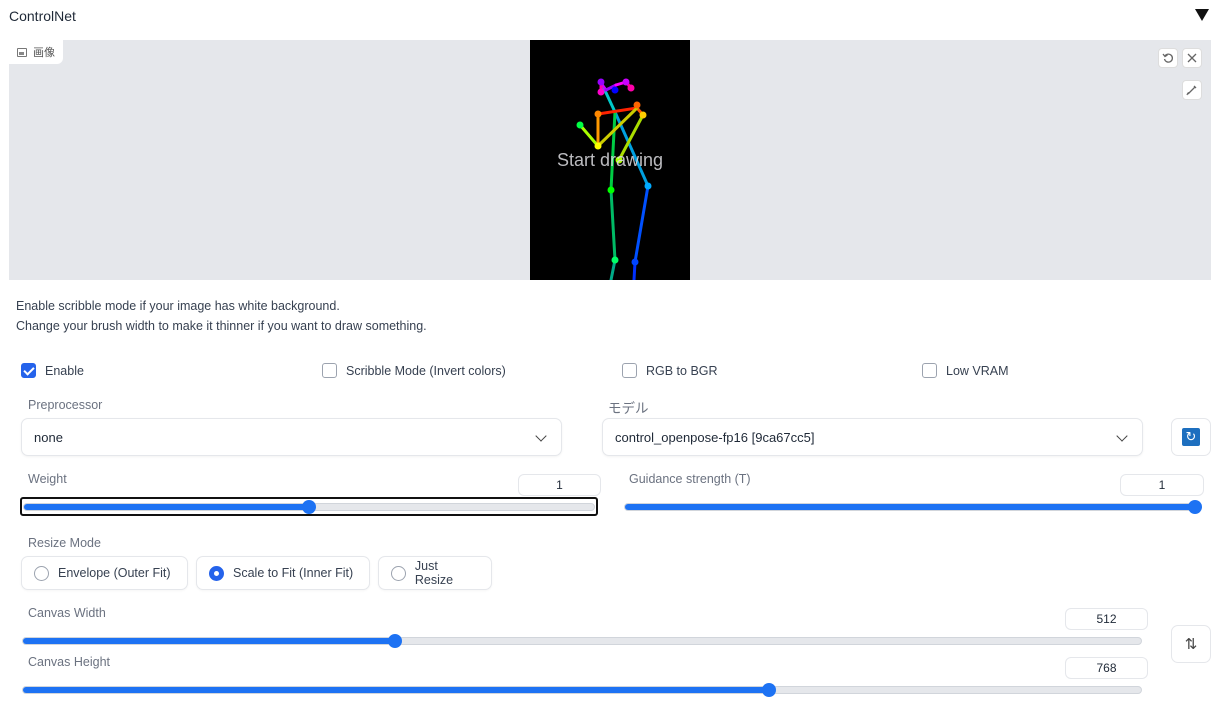  What do you see at coordinates (209, 641) in the screenshot?
I see `canvas-width-slider-fill` at bounding box center [209, 641].